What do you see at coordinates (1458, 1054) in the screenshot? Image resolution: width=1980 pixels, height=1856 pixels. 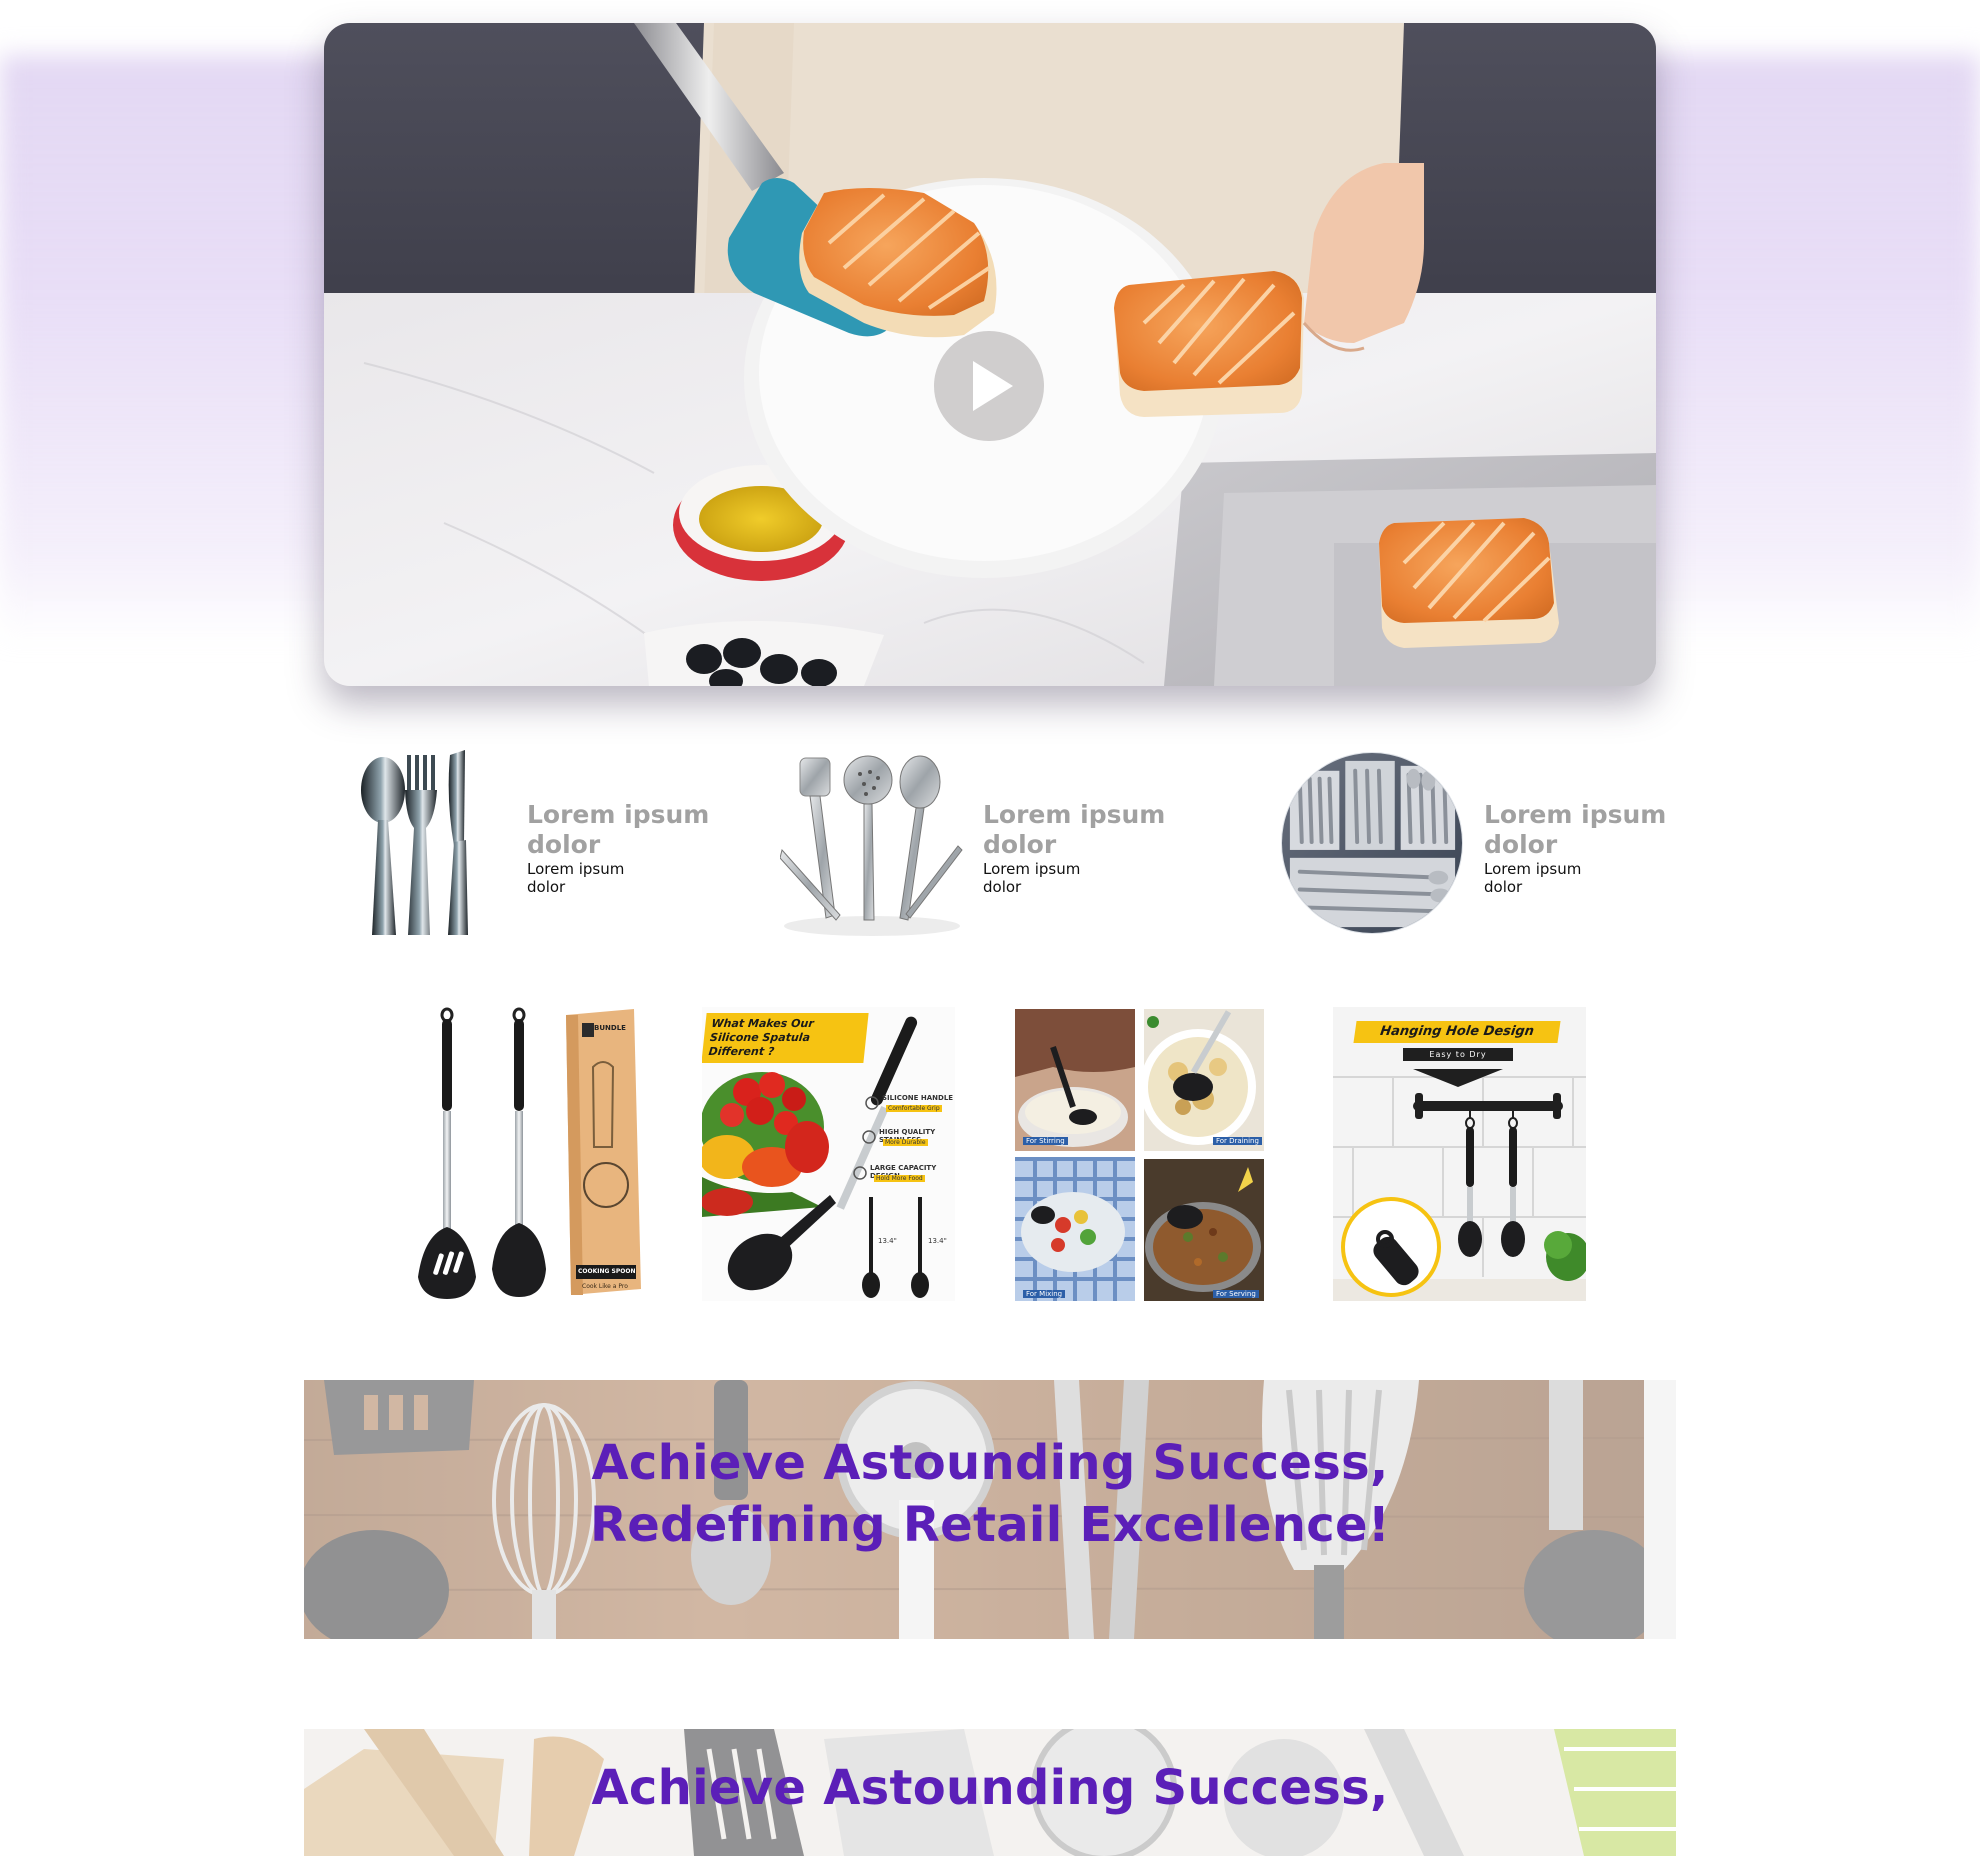 I see `hanging-sub-banner: Easy to Dry` at bounding box center [1458, 1054].